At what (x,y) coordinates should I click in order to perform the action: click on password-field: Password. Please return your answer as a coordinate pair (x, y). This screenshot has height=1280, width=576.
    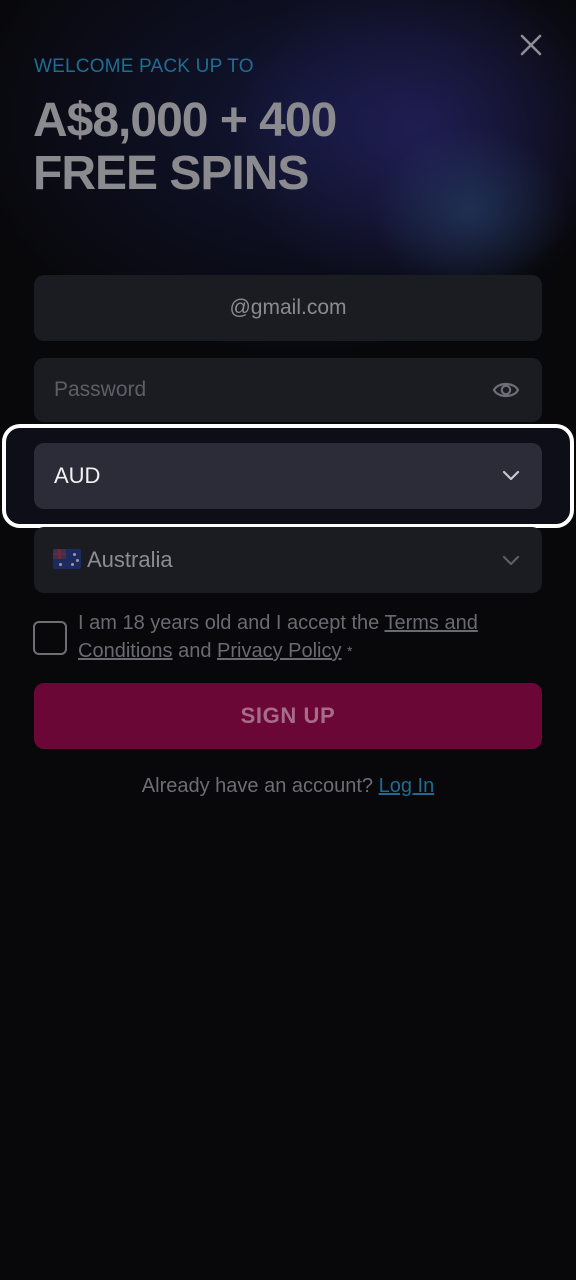
    Looking at the image, I should click on (288, 390).